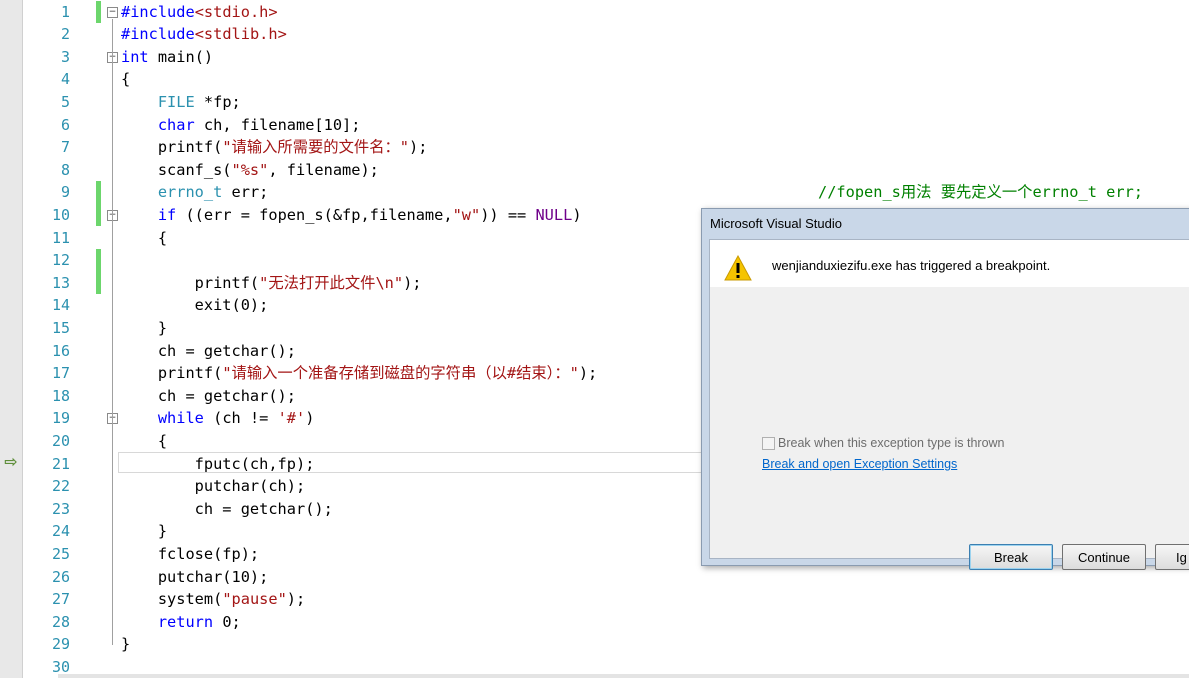 The width and height of the screenshot is (1189, 678). What do you see at coordinates (181, 56) in the screenshot?
I see `code-token: main()` at bounding box center [181, 56].